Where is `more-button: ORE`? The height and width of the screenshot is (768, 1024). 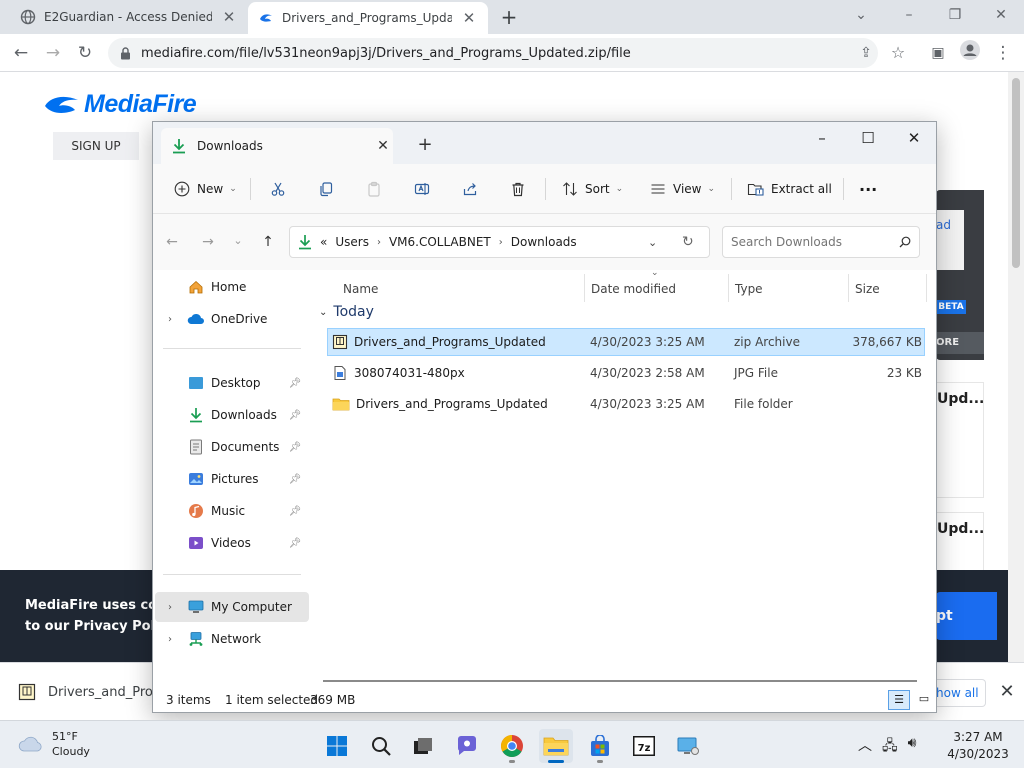 more-button: ORE is located at coordinates (960, 343).